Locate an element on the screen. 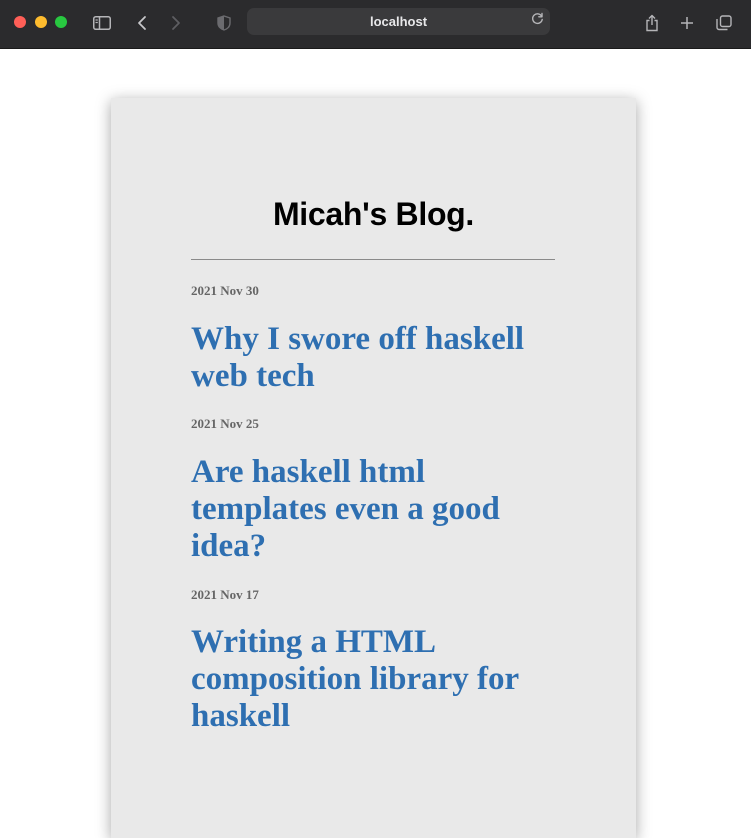 This screenshot has width=751, height=838. blog-title: Micah's Blog. is located at coordinates (373, 214).